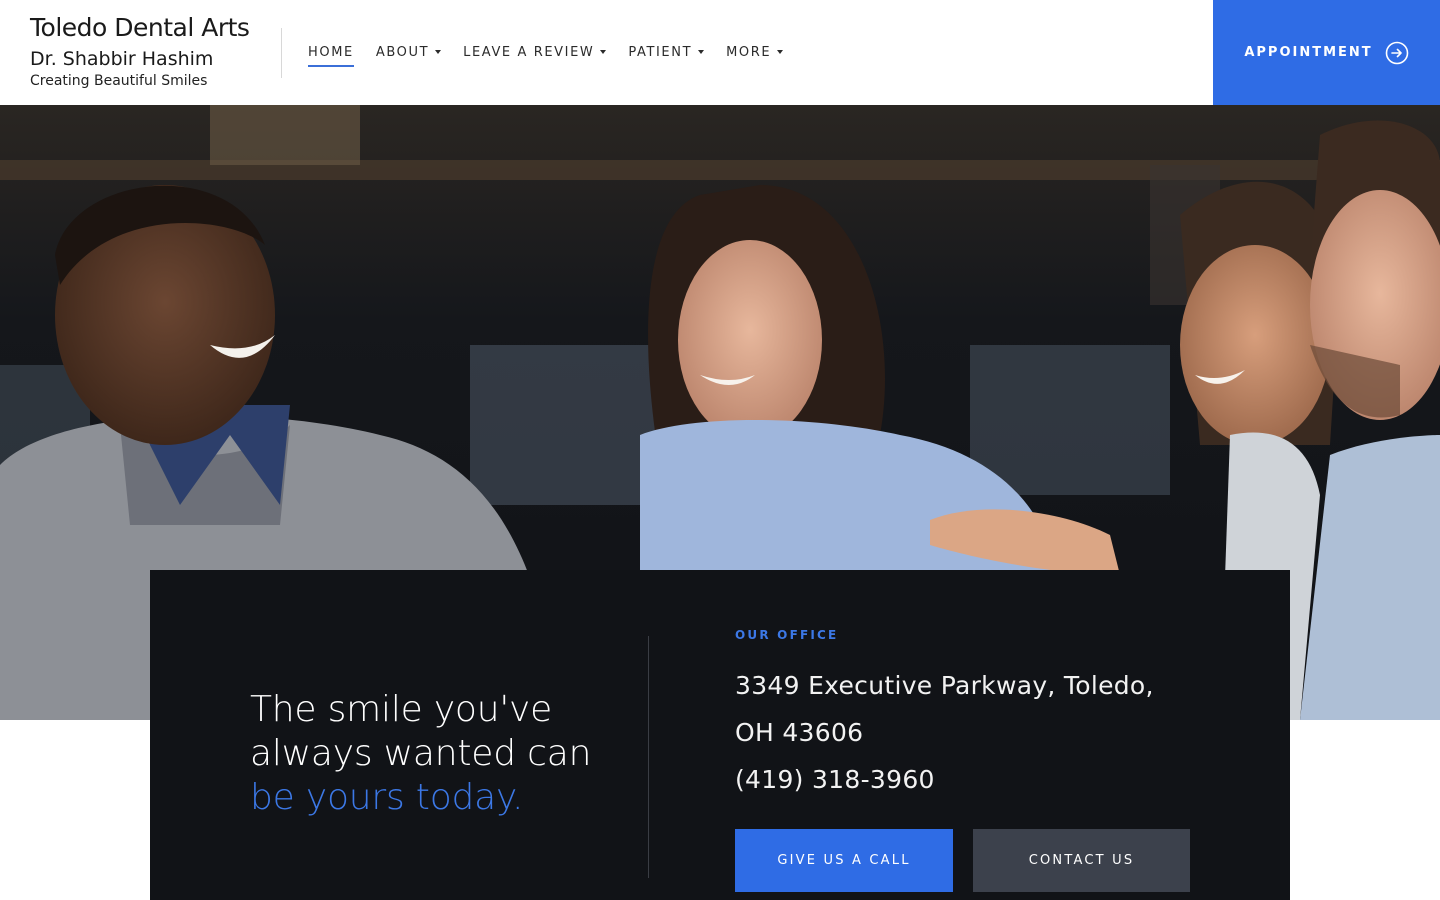 This screenshot has height=900, width=1440. I want to click on contact-us-button: CONTACT US, so click(1081, 860).